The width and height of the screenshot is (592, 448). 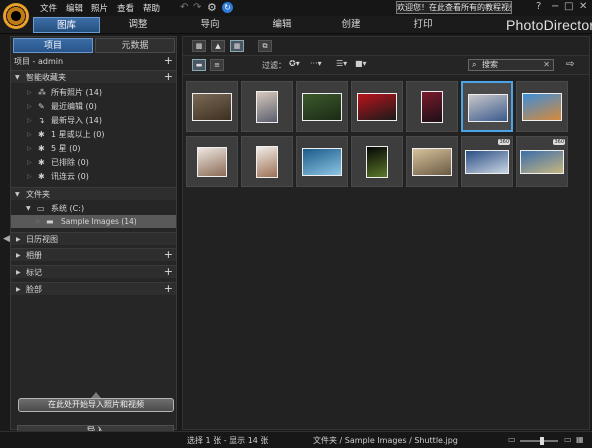 What do you see at coordinates (555, 6) in the screenshot?
I see `minimize-icon: −` at bounding box center [555, 6].